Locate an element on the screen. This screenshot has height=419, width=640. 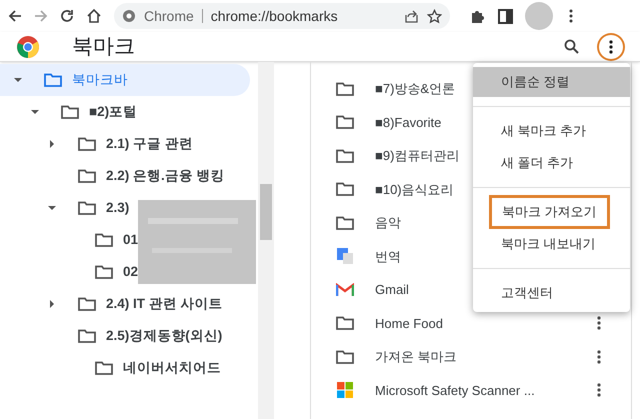
chrome-logo is located at coordinates (28, 46).